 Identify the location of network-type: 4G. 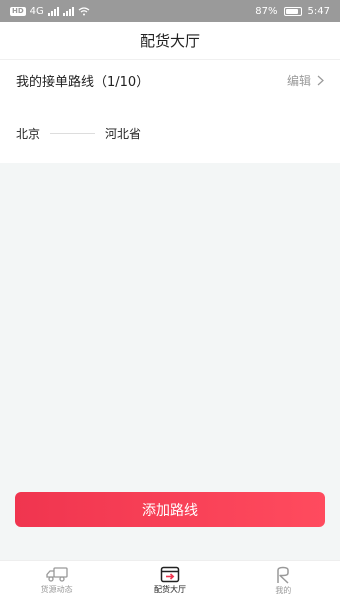
(36, 11).